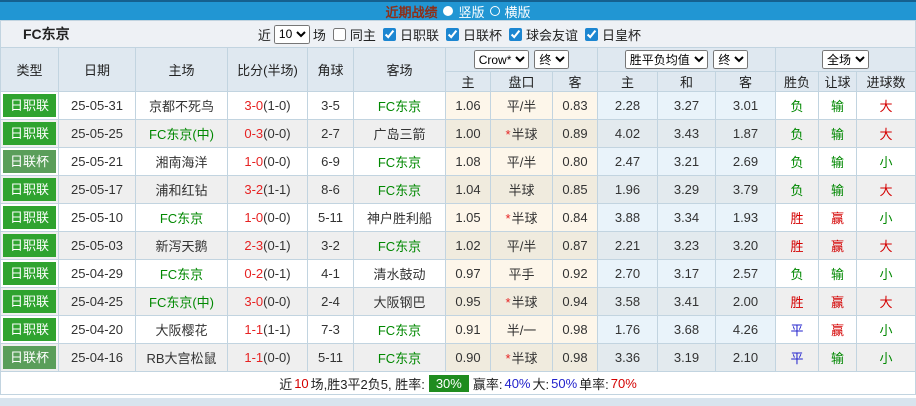  Describe the element at coordinates (517, 383) in the screenshot. I see `summary-text: 40%` at that location.